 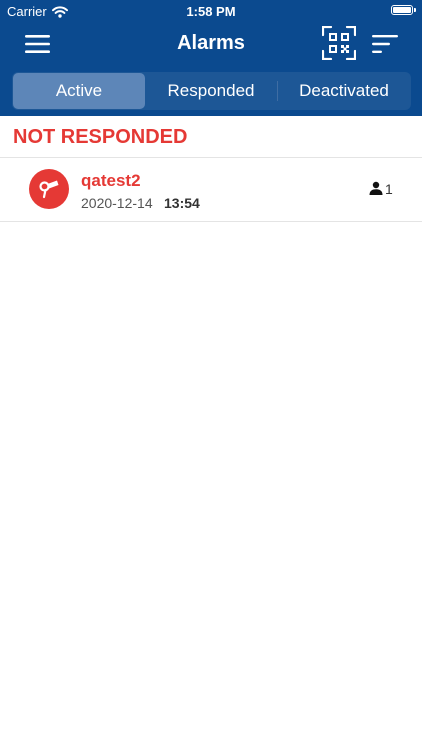 I want to click on qr-scan-icon, so click(x=339, y=43).